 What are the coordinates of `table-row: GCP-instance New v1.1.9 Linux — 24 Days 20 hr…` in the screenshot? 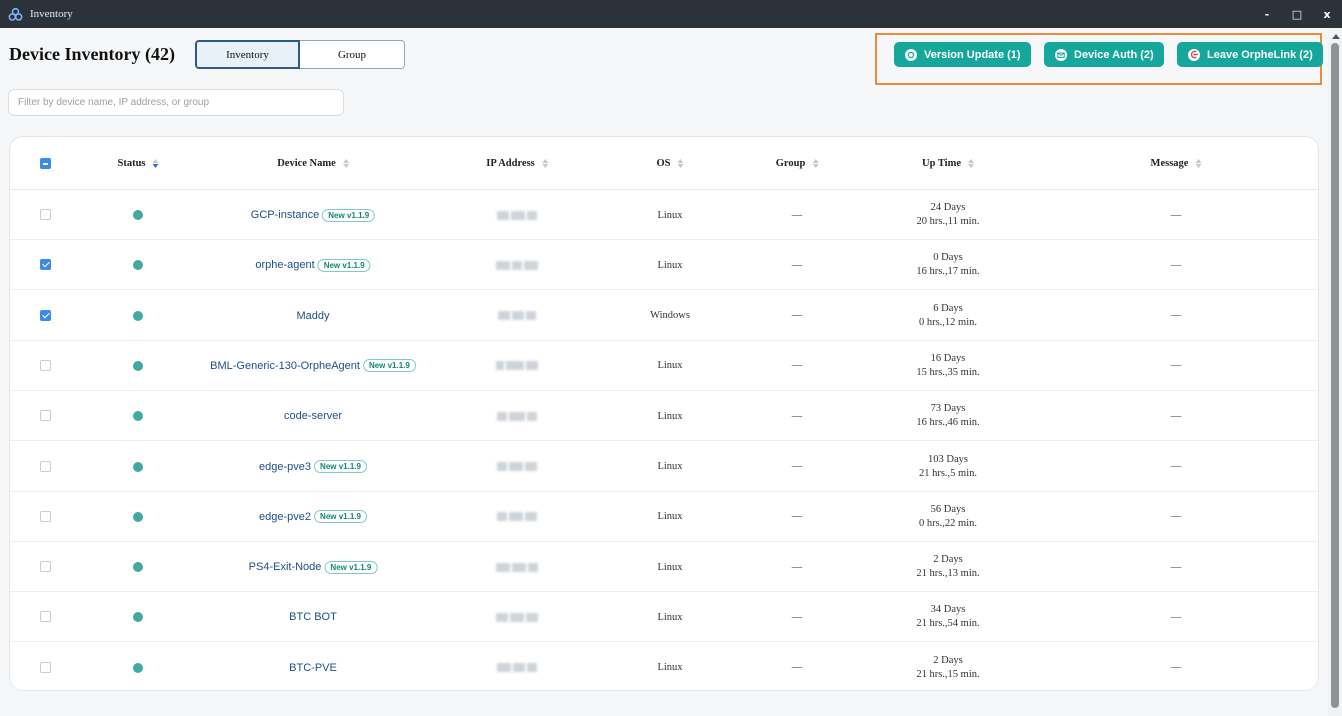 It's located at (664, 215).